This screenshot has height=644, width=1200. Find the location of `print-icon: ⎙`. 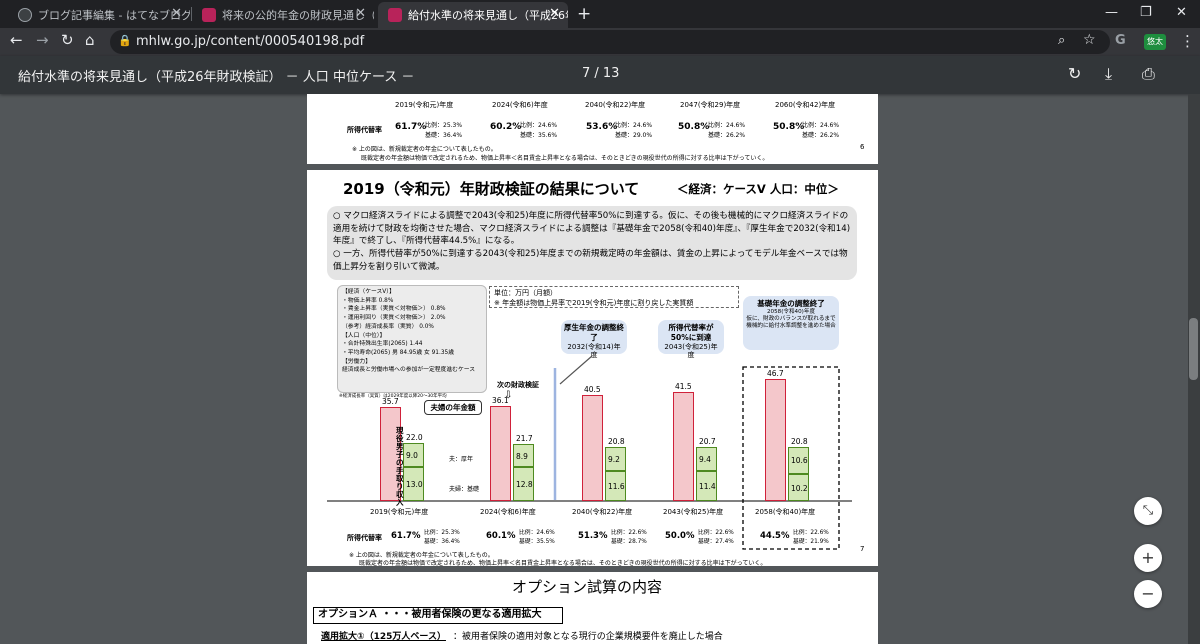

print-icon: ⎙ is located at coordinates (1148, 74).